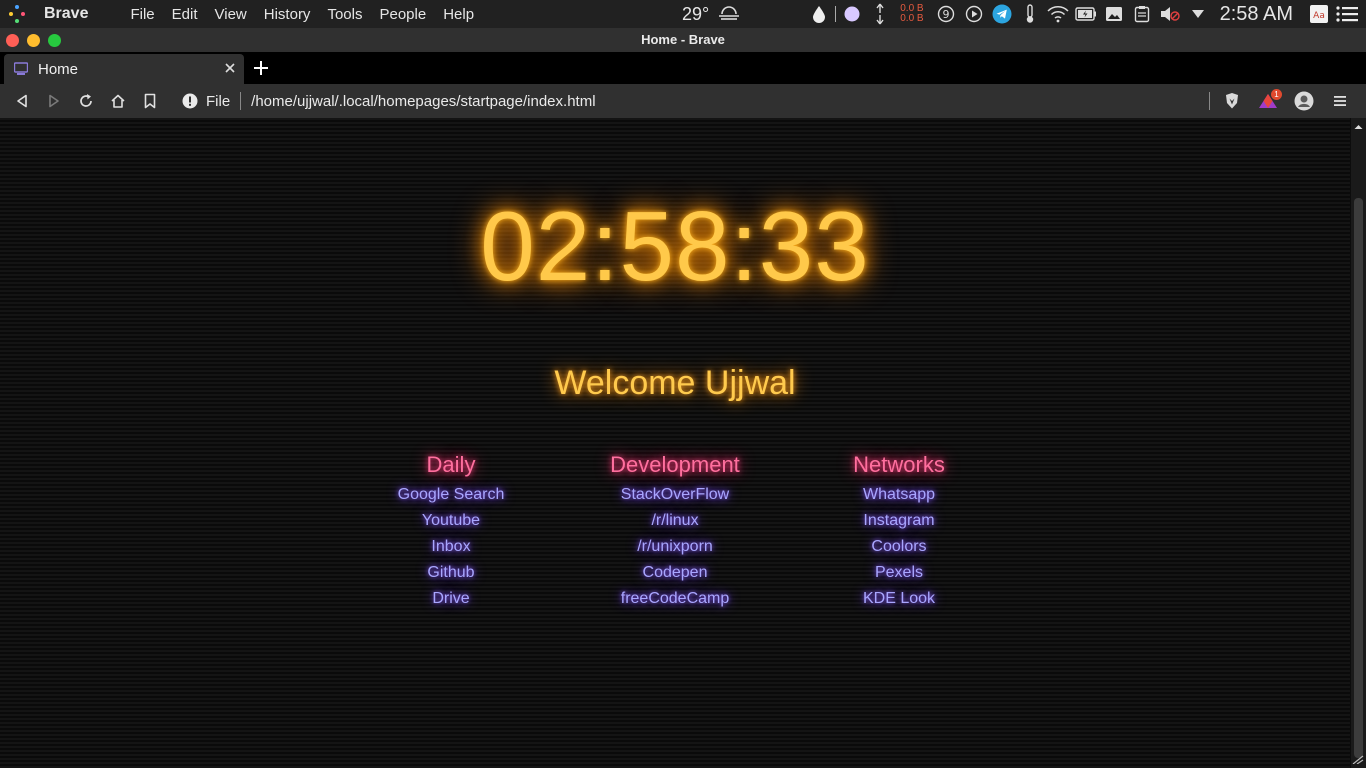 This screenshot has height=768, width=1366. Describe the element at coordinates (231, 14) in the screenshot. I see `menu-view: View` at that location.